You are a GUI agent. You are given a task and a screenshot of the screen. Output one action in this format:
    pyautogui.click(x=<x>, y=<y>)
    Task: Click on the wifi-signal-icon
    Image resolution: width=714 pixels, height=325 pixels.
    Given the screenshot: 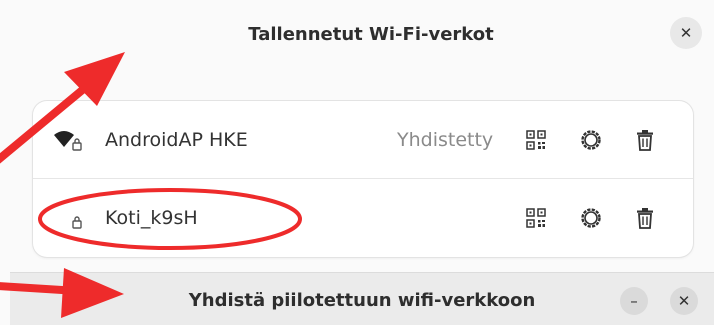 What is the action you would take?
    pyautogui.click(x=68, y=141)
    